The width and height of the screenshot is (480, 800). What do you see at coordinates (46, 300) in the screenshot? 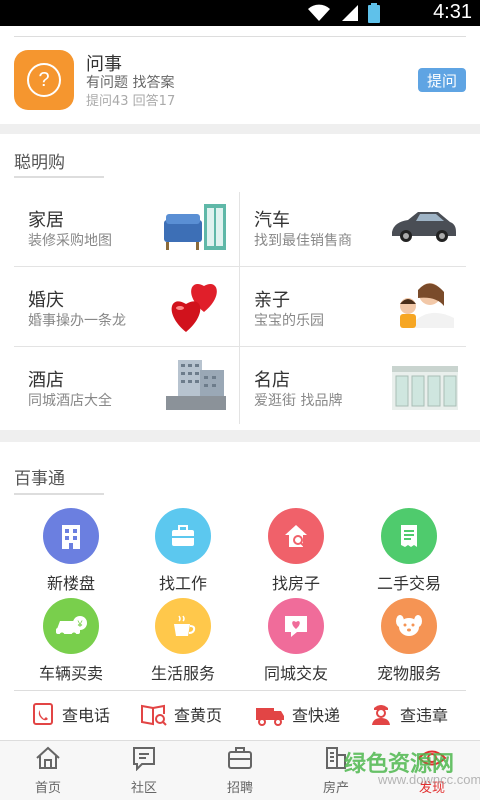
I see `cell-title: 婚庆` at bounding box center [46, 300].